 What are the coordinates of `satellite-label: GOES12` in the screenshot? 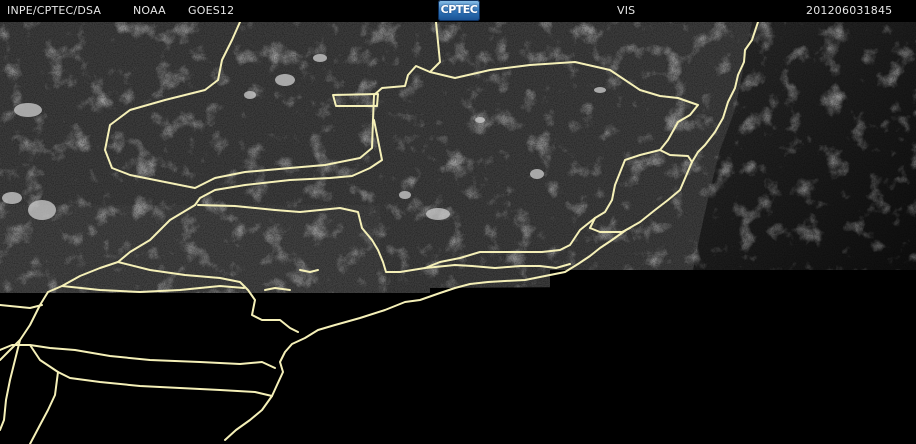 It's located at (211, 10).